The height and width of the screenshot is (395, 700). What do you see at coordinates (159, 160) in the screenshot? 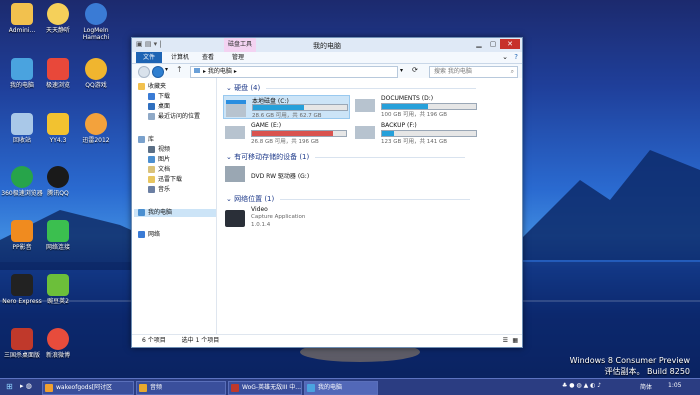
I see `nav-pictures: 图片` at bounding box center [159, 160].